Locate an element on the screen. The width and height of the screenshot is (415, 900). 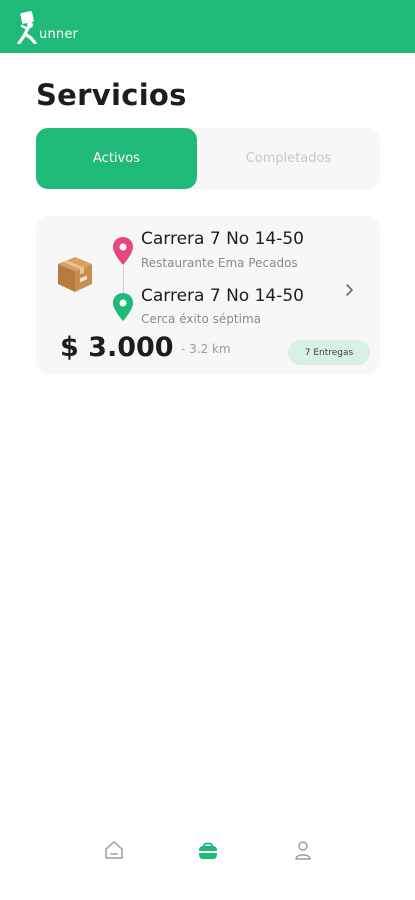
route-connector is located at coordinates (123, 280).